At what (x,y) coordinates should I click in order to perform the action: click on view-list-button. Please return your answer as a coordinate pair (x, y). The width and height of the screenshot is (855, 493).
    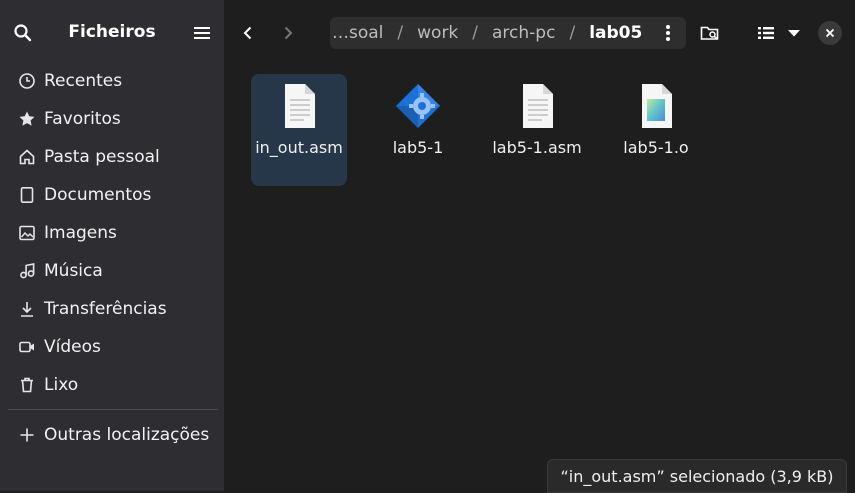
    Looking at the image, I should click on (766, 33).